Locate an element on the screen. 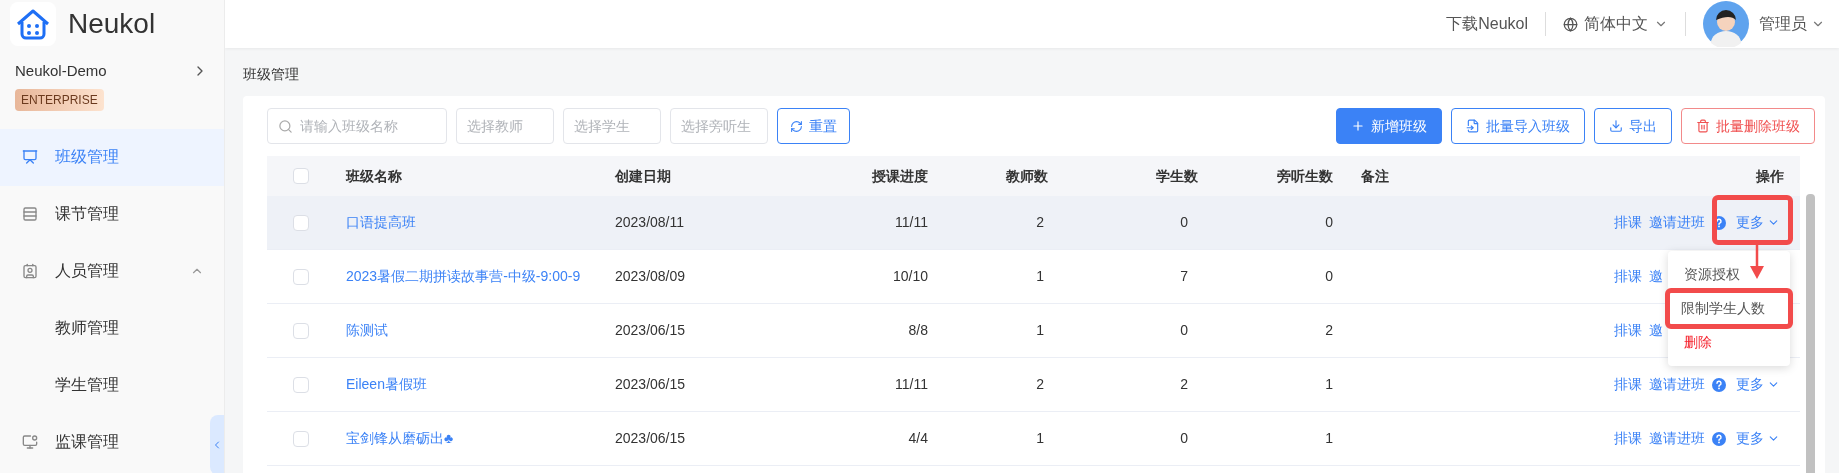  trash-icon is located at coordinates (1703, 126).